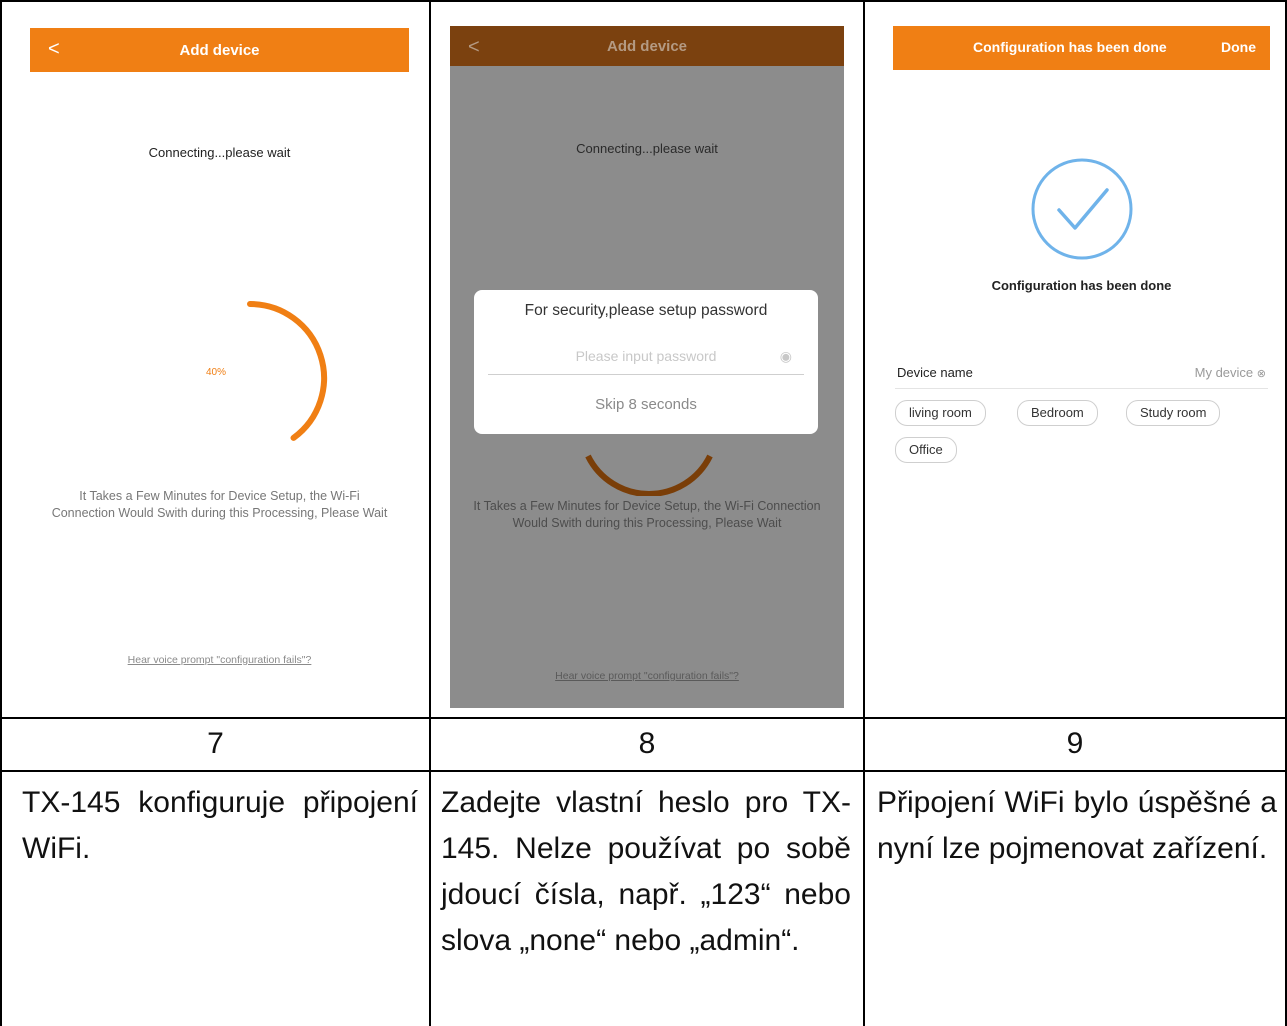 The height and width of the screenshot is (1026, 1287). I want to click on progress-percentage: 40%, so click(216, 372).